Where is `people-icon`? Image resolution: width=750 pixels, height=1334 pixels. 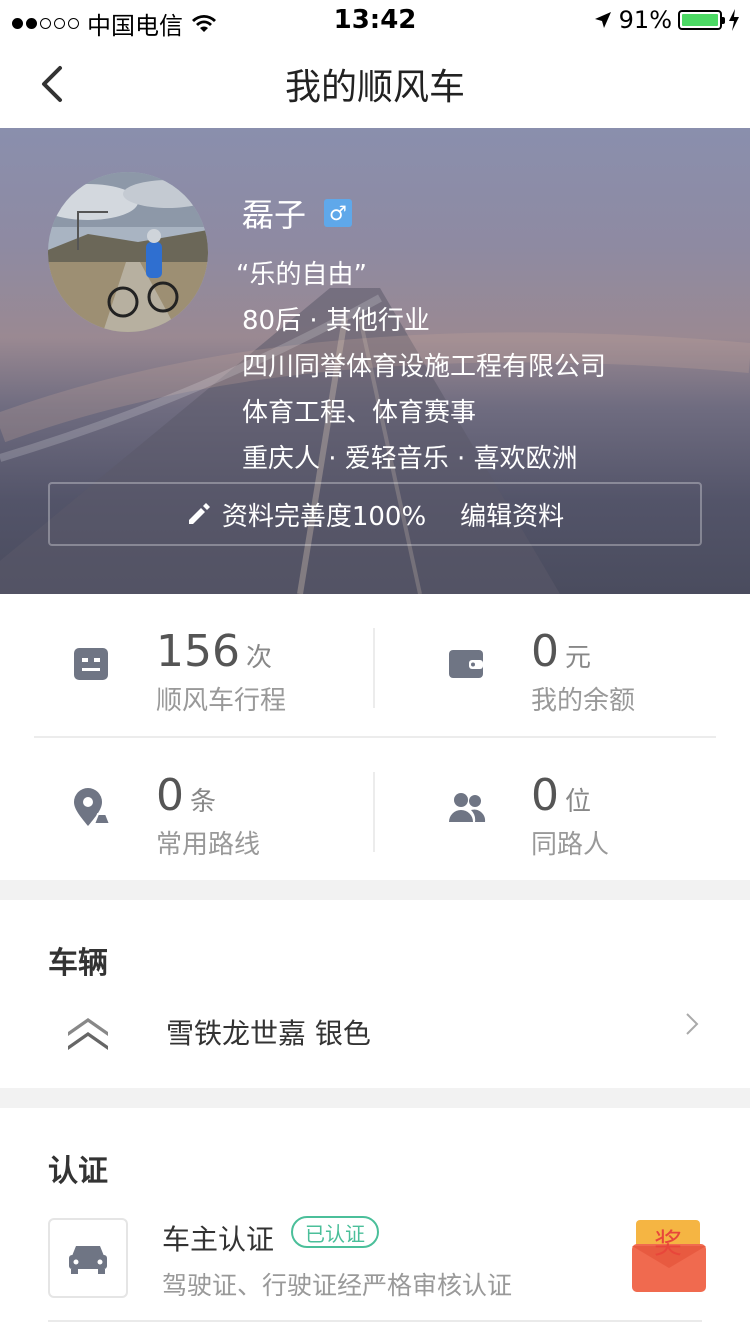
people-icon is located at coordinates (467, 807).